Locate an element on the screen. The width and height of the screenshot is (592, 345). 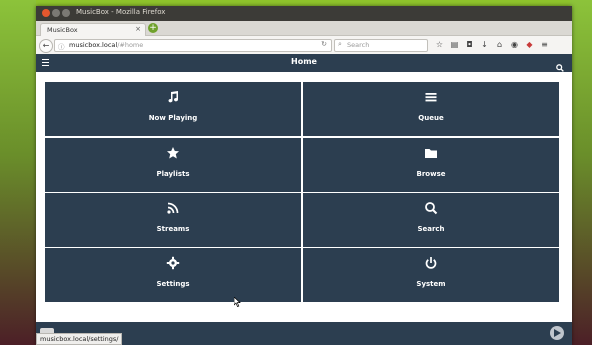
play-button is located at coordinates (557, 333).